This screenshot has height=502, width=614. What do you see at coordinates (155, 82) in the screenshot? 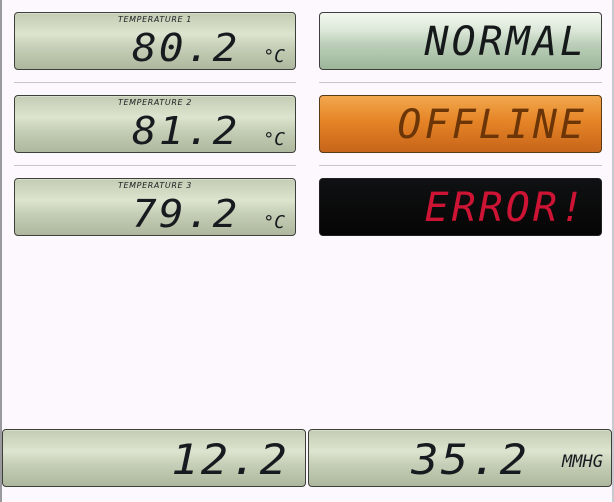
I see `row-divider-1-left` at bounding box center [155, 82].